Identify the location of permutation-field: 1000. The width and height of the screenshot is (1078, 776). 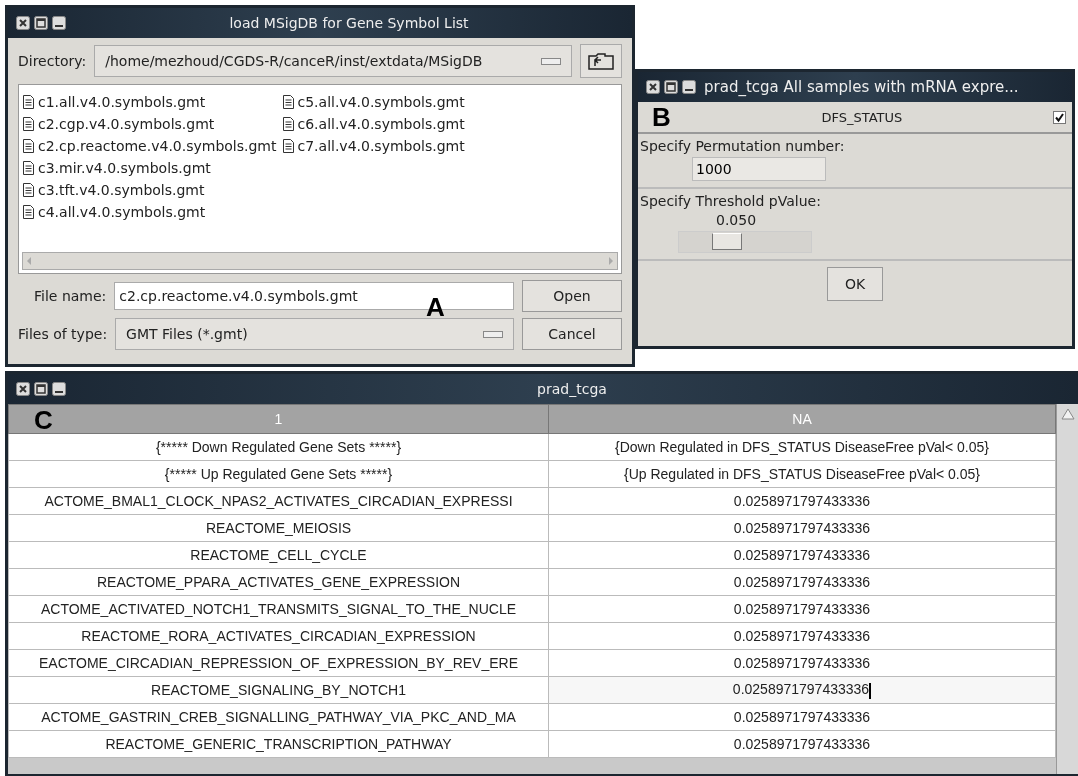
(759, 169).